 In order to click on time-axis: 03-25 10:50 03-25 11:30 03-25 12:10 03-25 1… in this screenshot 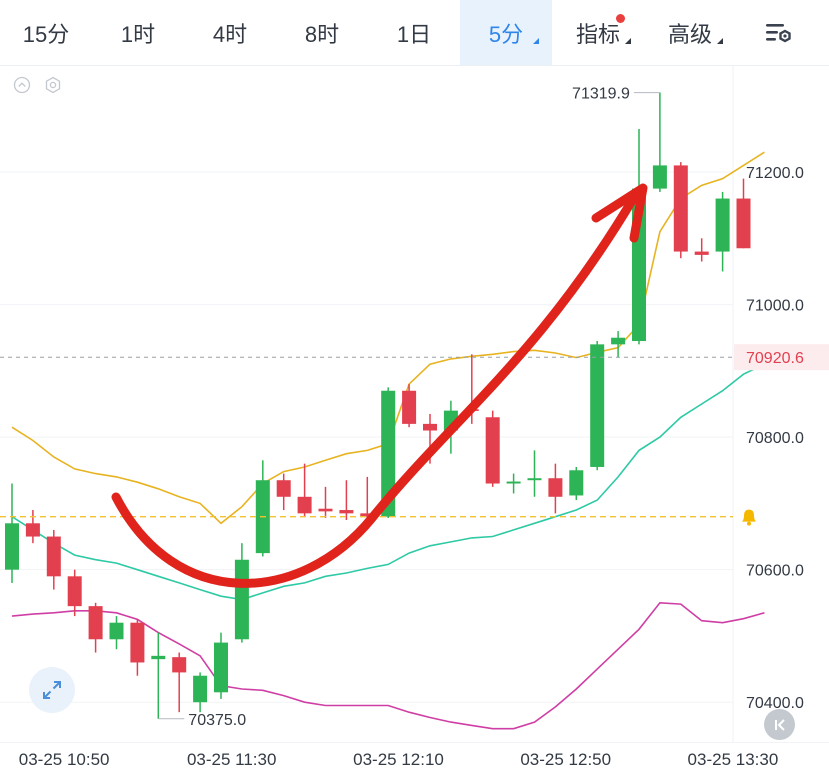, I will do `click(414, 758)`.